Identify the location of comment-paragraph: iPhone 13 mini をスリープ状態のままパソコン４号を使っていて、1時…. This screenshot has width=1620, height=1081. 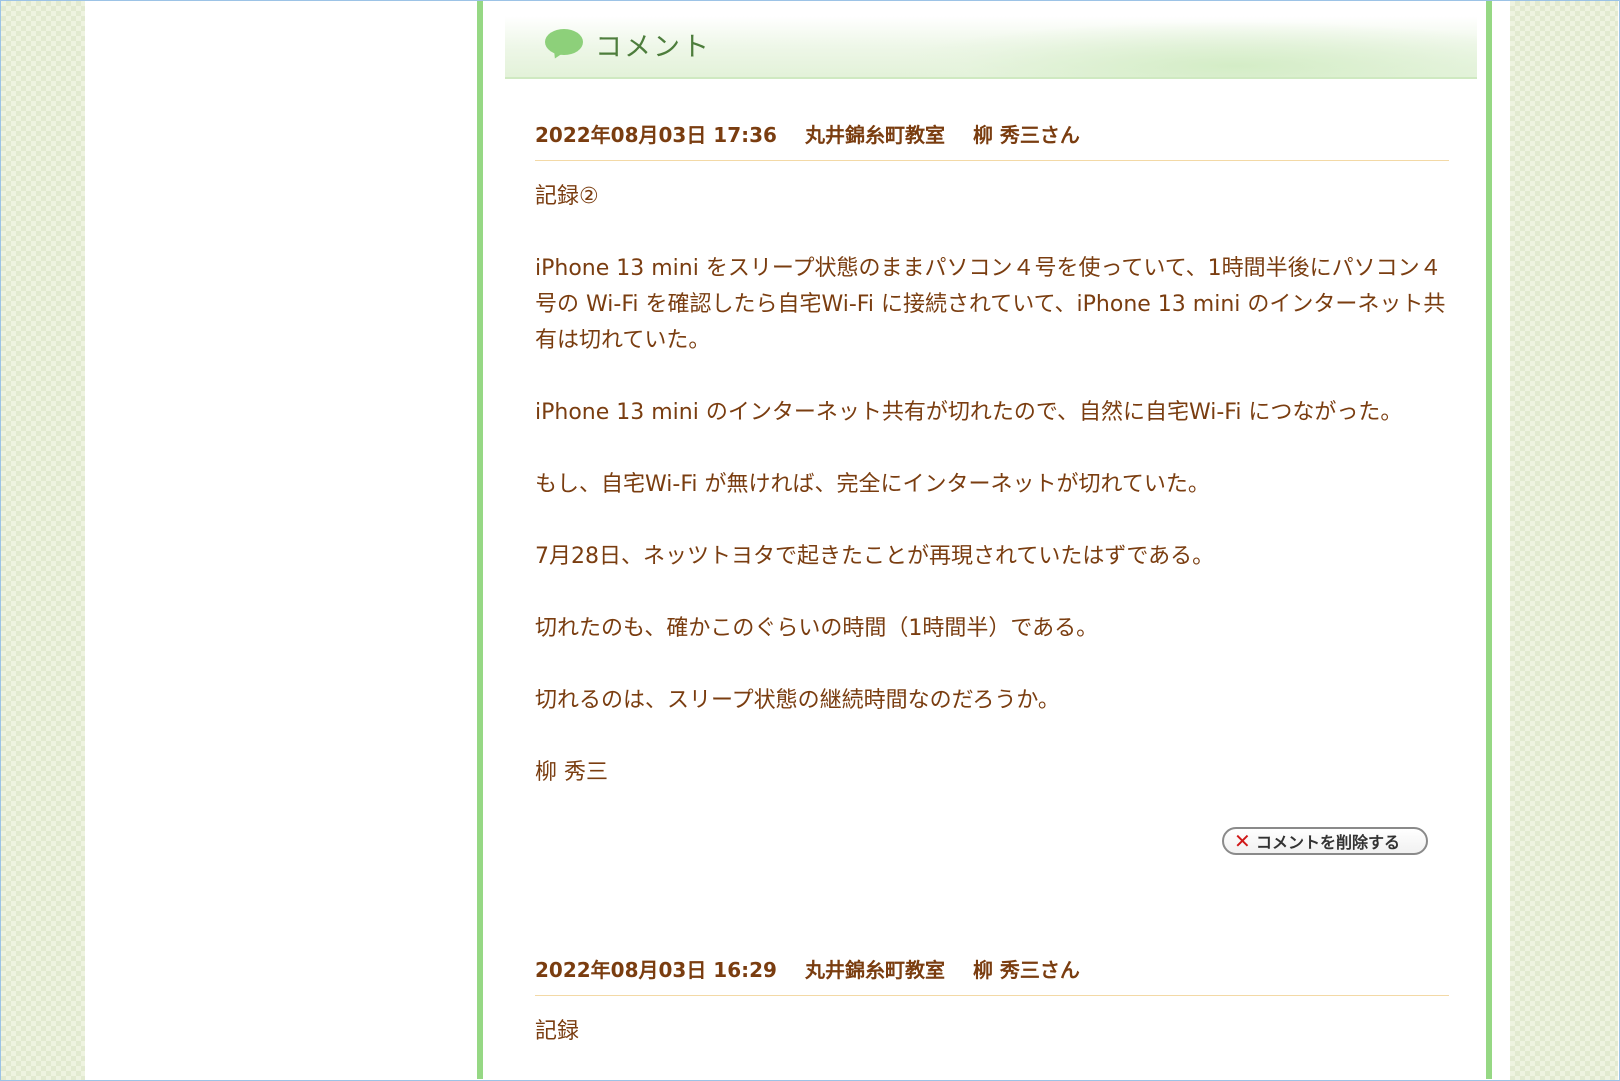
(990, 304).